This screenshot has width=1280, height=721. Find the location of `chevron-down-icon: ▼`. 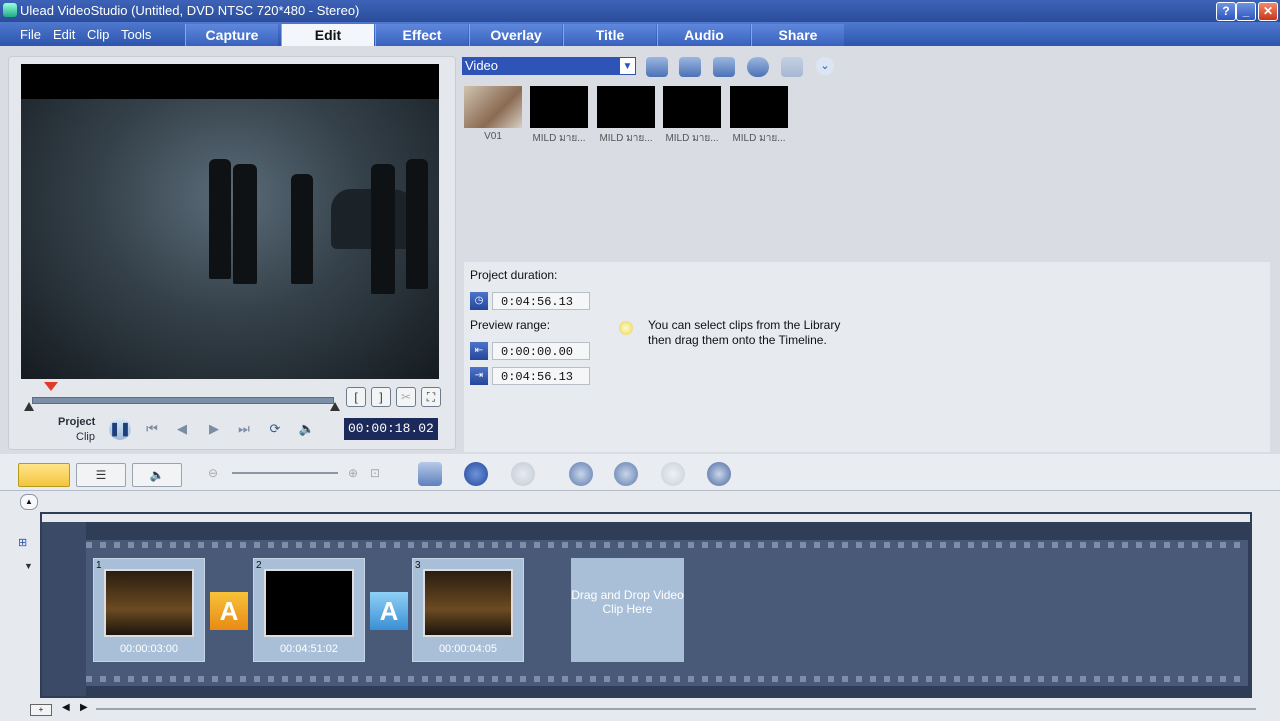

chevron-down-icon: ▼ is located at coordinates (627, 66).